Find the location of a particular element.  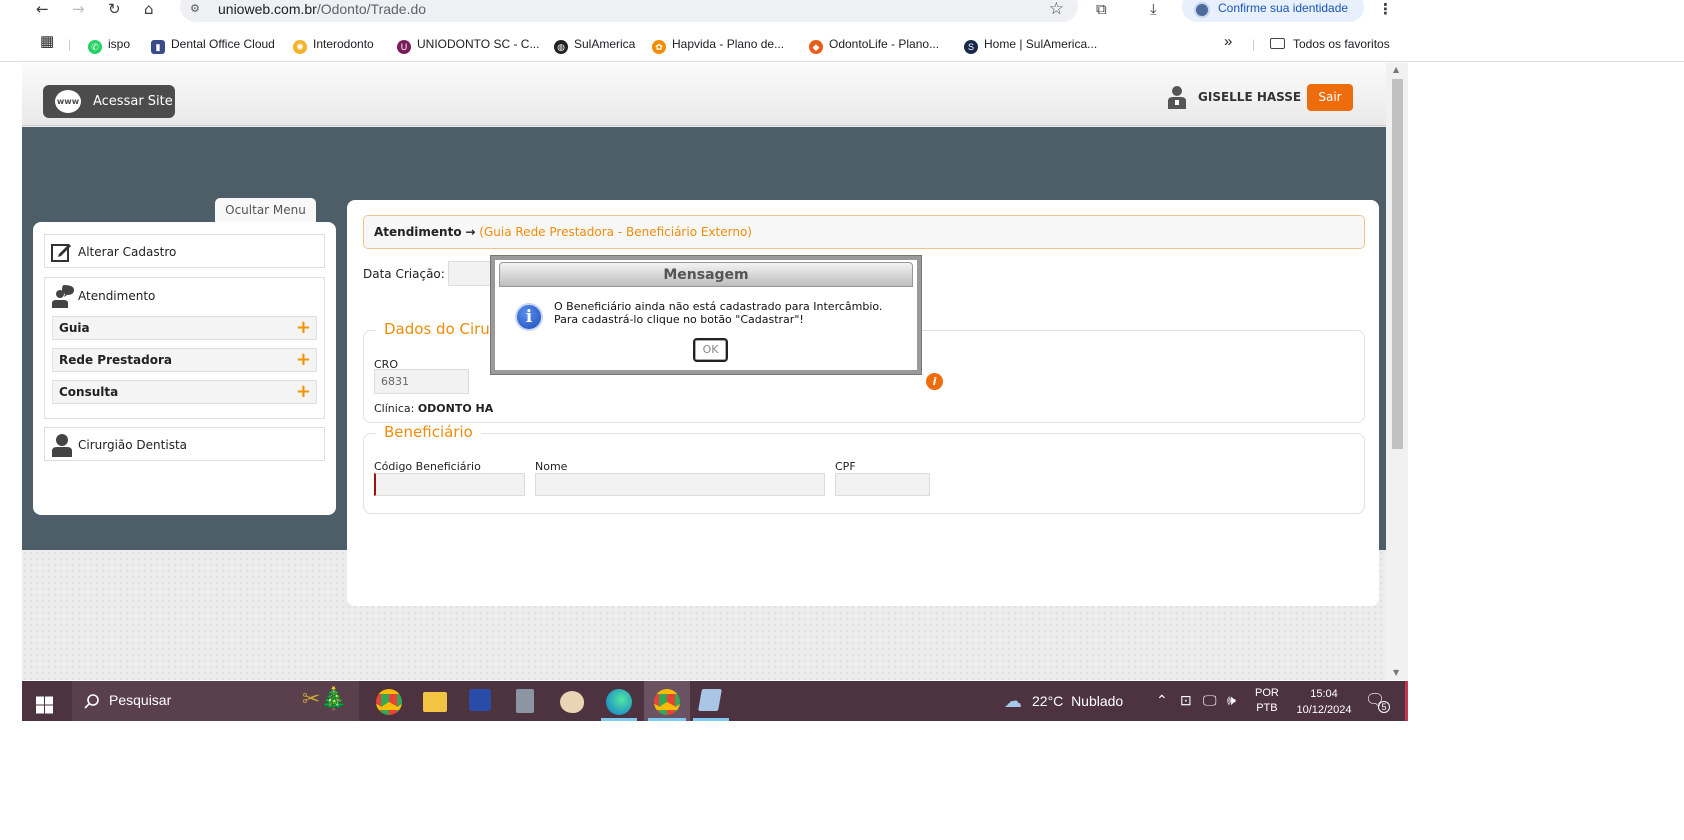

language-indicator: POR PTB is located at coordinates (1267, 701).